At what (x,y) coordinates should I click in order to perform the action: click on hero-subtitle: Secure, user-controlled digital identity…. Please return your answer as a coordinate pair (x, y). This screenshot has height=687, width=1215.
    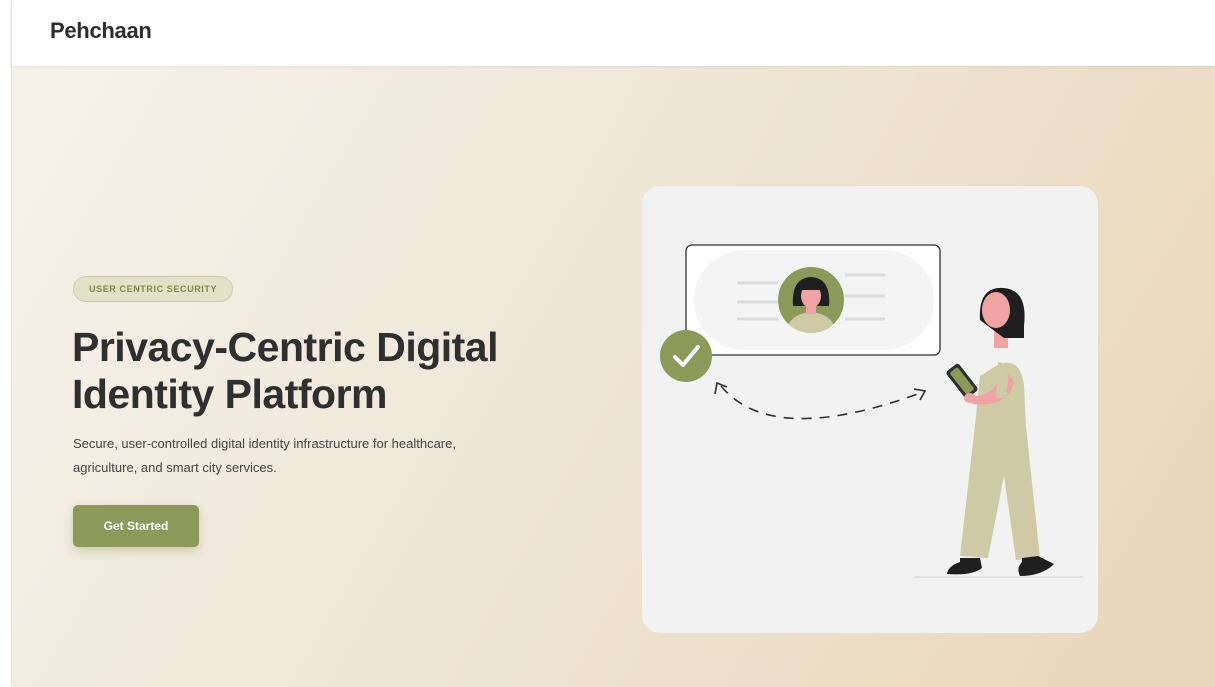
    Looking at the image, I should click on (264, 455).